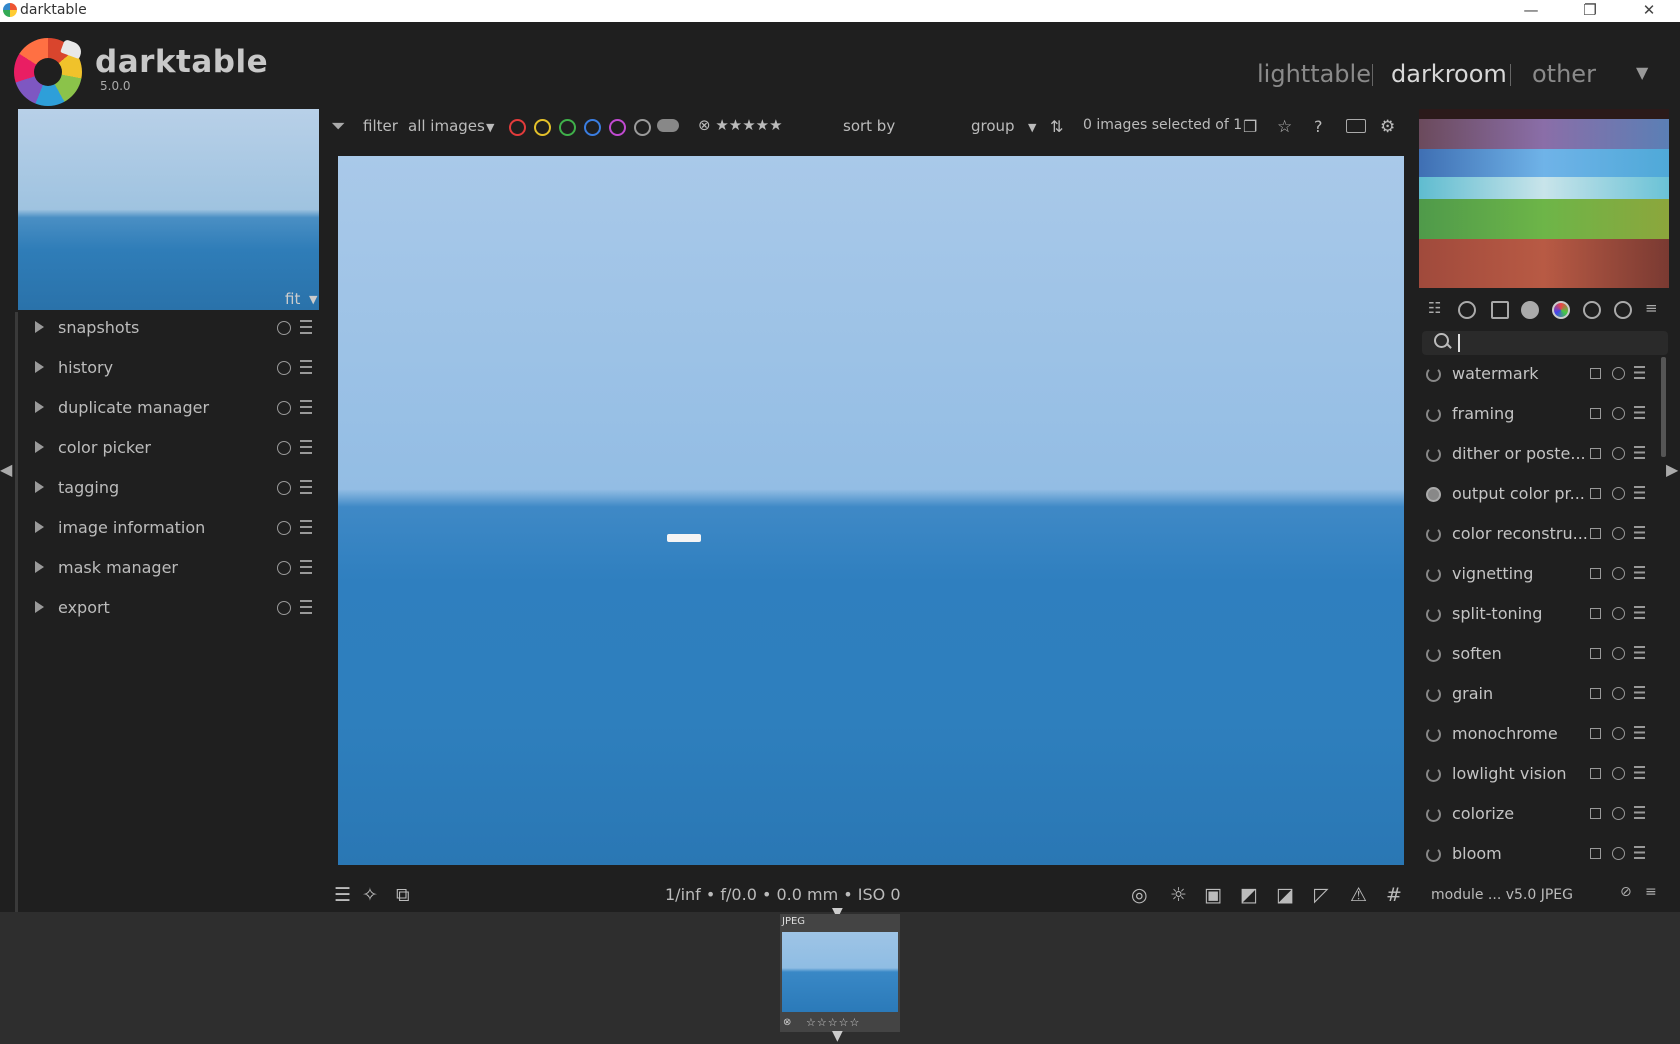  I want to click on quick-access-presets-icon: ☰, so click(342, 895).